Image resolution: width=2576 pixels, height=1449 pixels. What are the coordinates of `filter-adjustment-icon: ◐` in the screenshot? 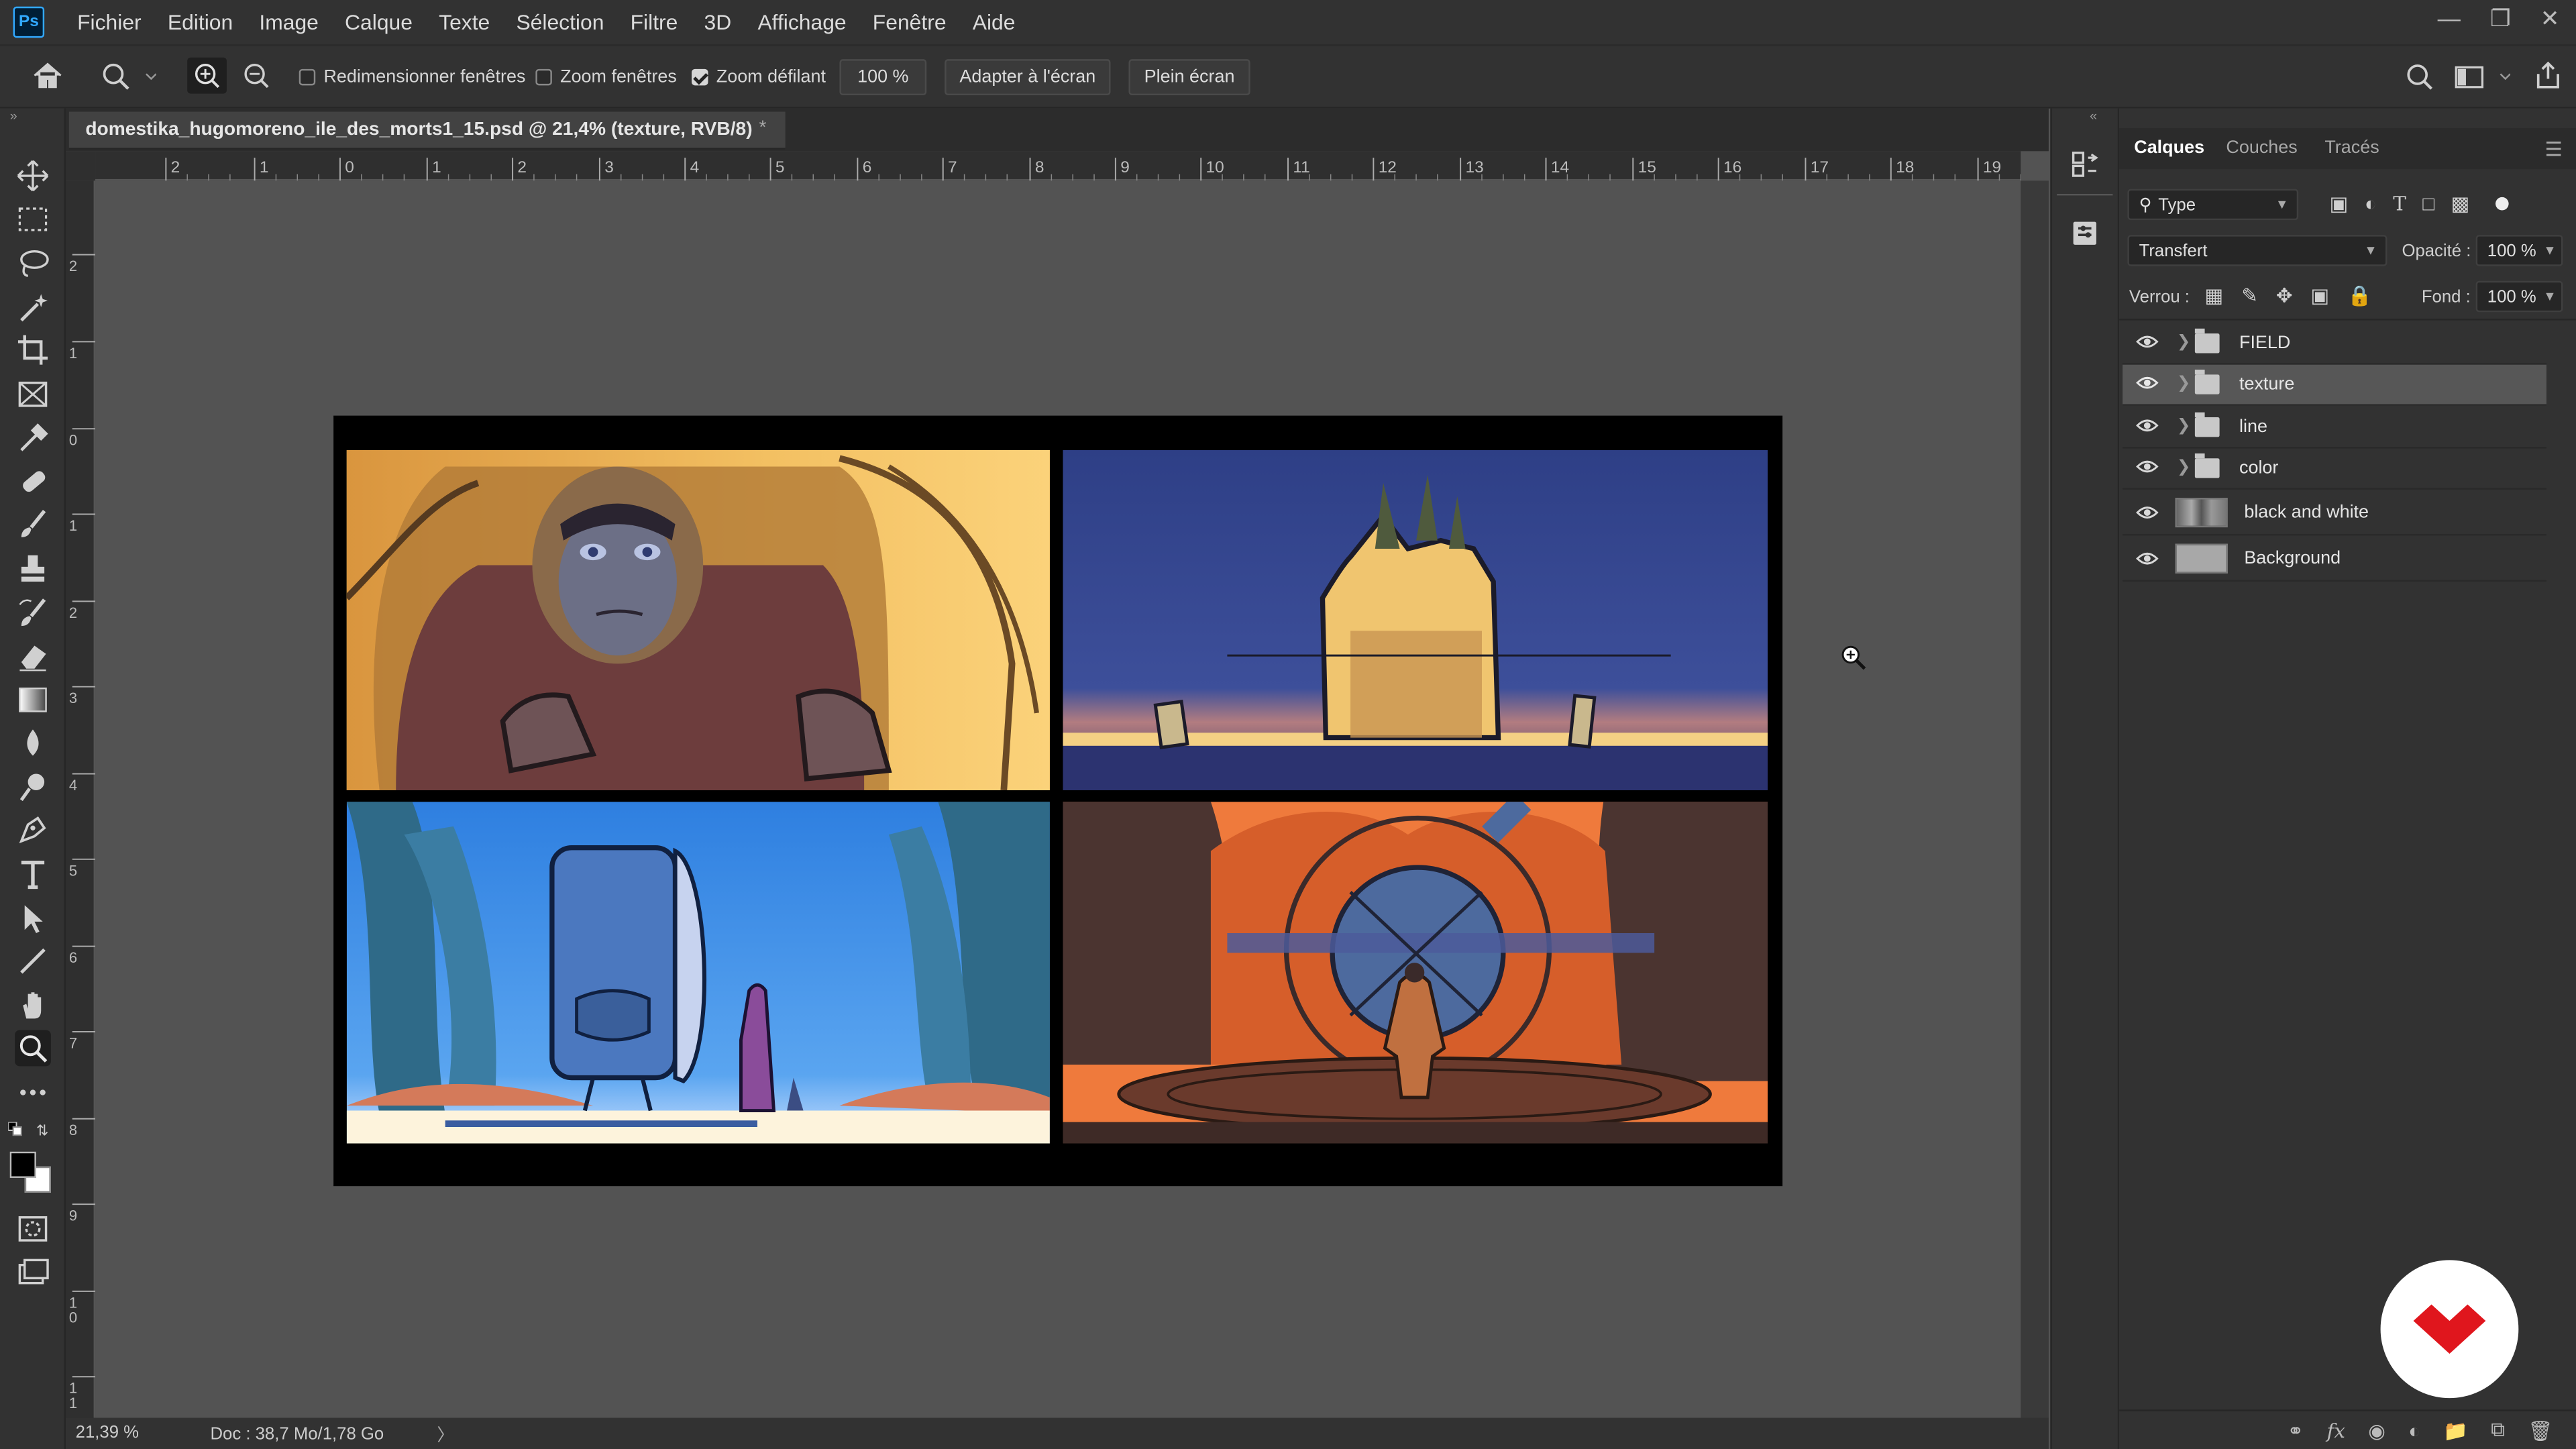 It's located at (2371, 204).